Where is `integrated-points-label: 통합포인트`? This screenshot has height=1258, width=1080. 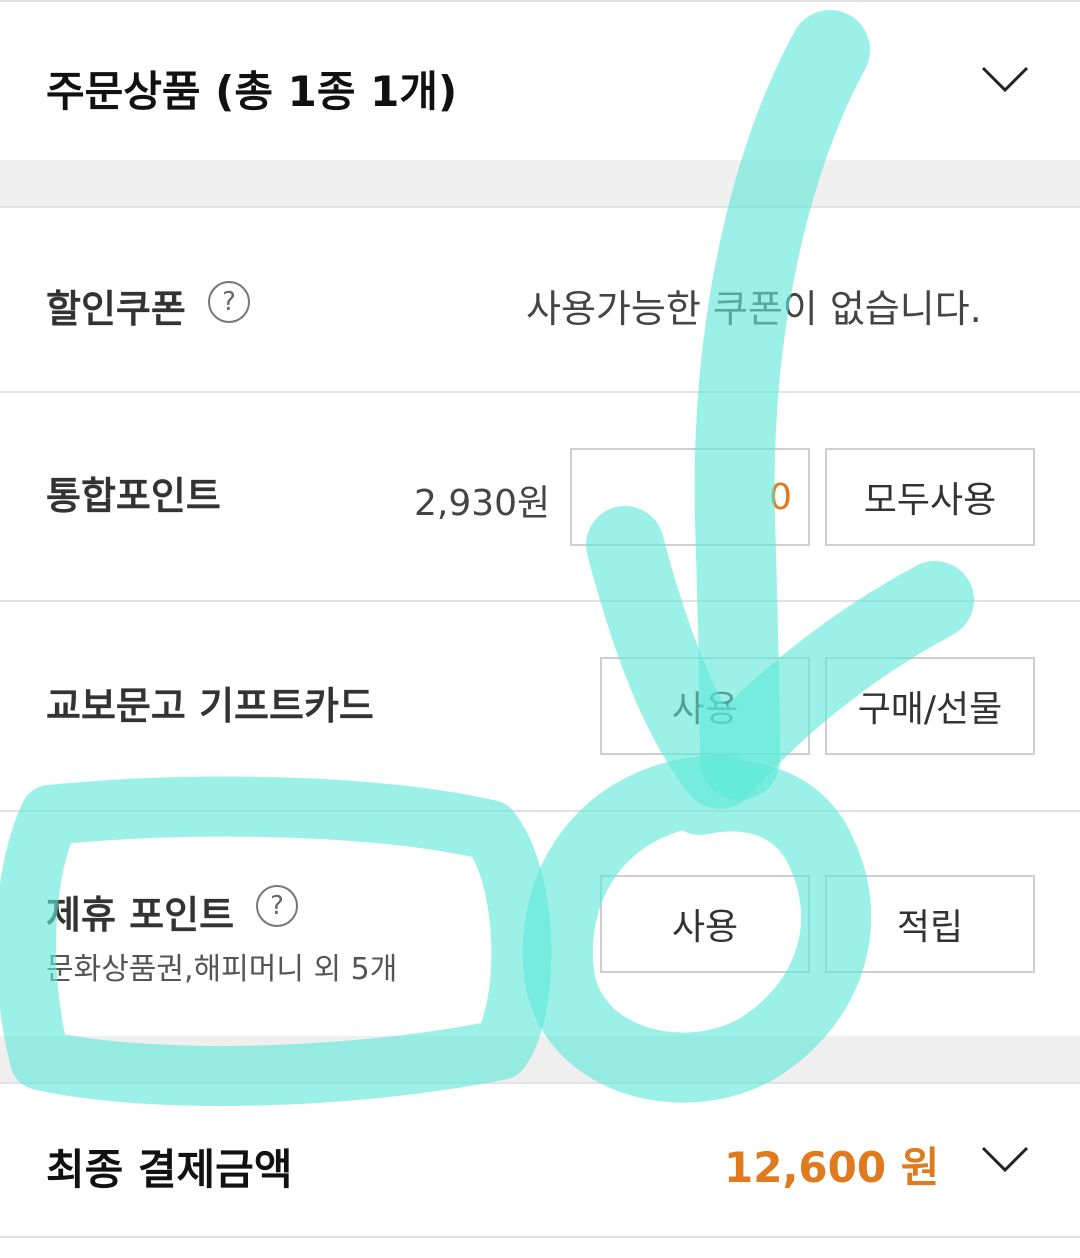 integrated-points-label: 통합포인트 is located at coordinates (133, 496).